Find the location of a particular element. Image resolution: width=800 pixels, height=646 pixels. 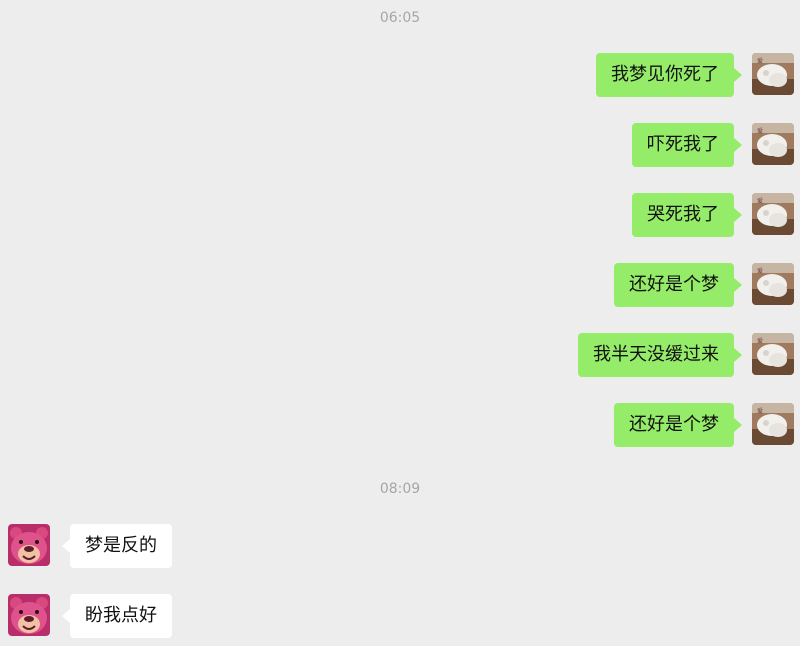

message-row-outgoing: 吓死我了 爱 is located at coordinates (400, 146).